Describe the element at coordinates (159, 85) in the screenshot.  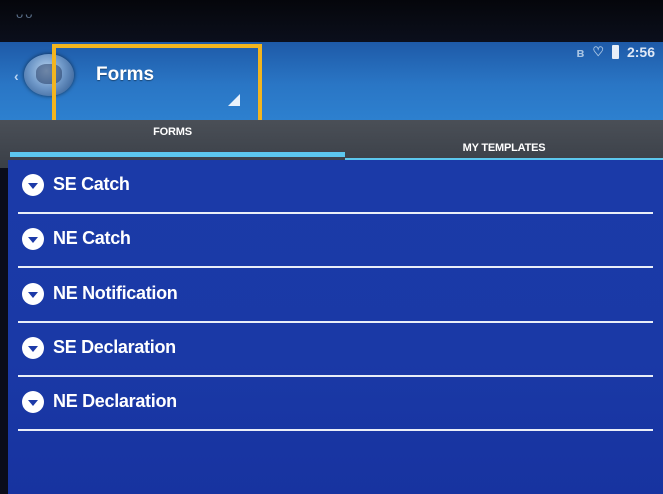
I see `forms-dropdown: Forms` at that location.